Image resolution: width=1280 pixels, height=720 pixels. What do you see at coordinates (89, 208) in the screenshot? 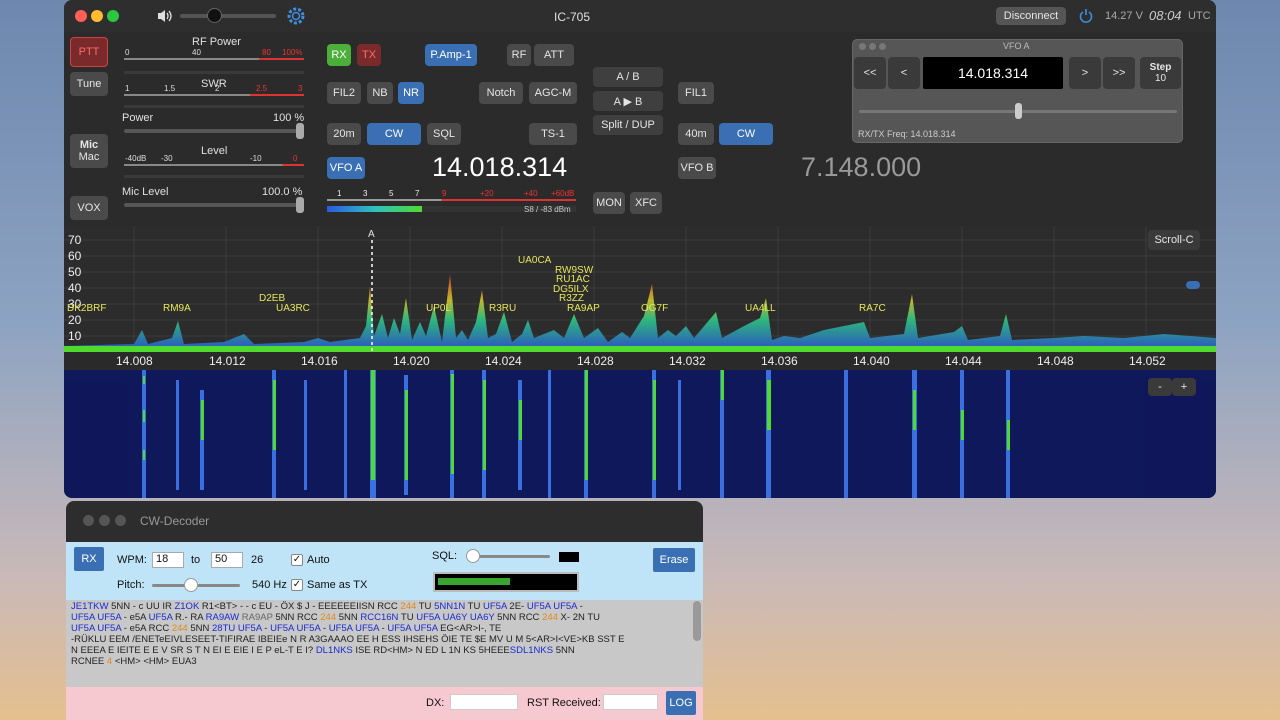
I see `vox-button: VOX` at bounding box center [89, 208].